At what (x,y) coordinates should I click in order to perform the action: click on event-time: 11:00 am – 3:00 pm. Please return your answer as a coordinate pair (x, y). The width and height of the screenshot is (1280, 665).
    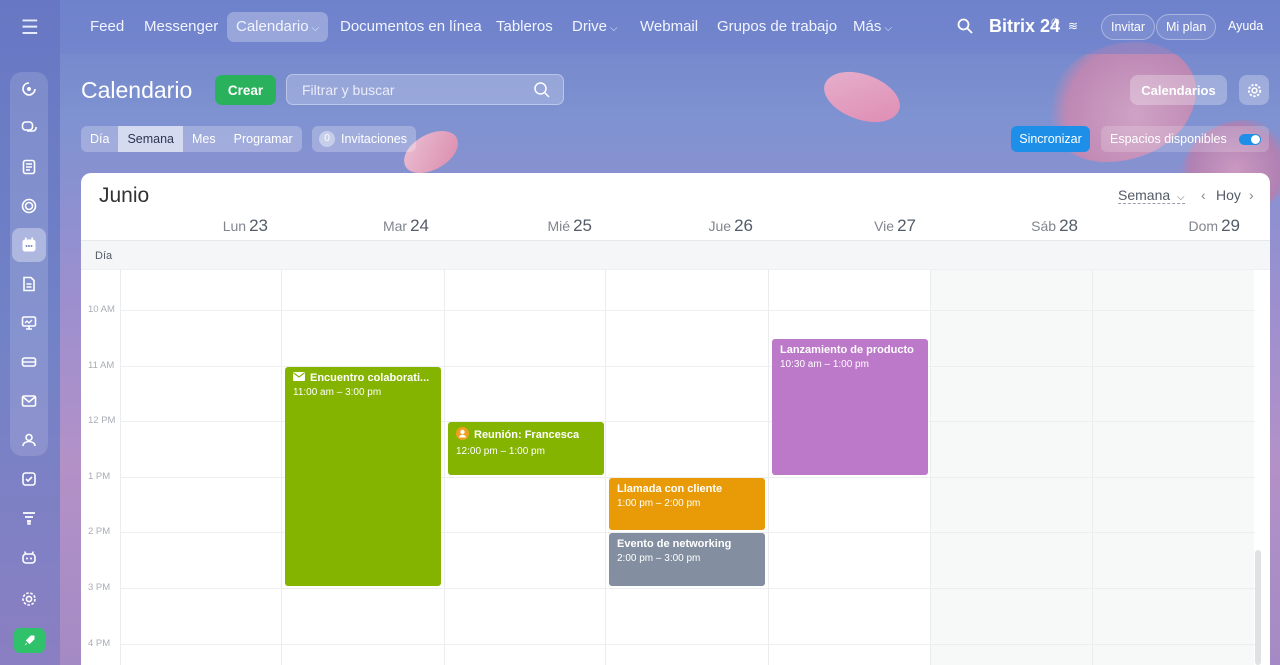
    Looking at the image, I should click on (337, 392).